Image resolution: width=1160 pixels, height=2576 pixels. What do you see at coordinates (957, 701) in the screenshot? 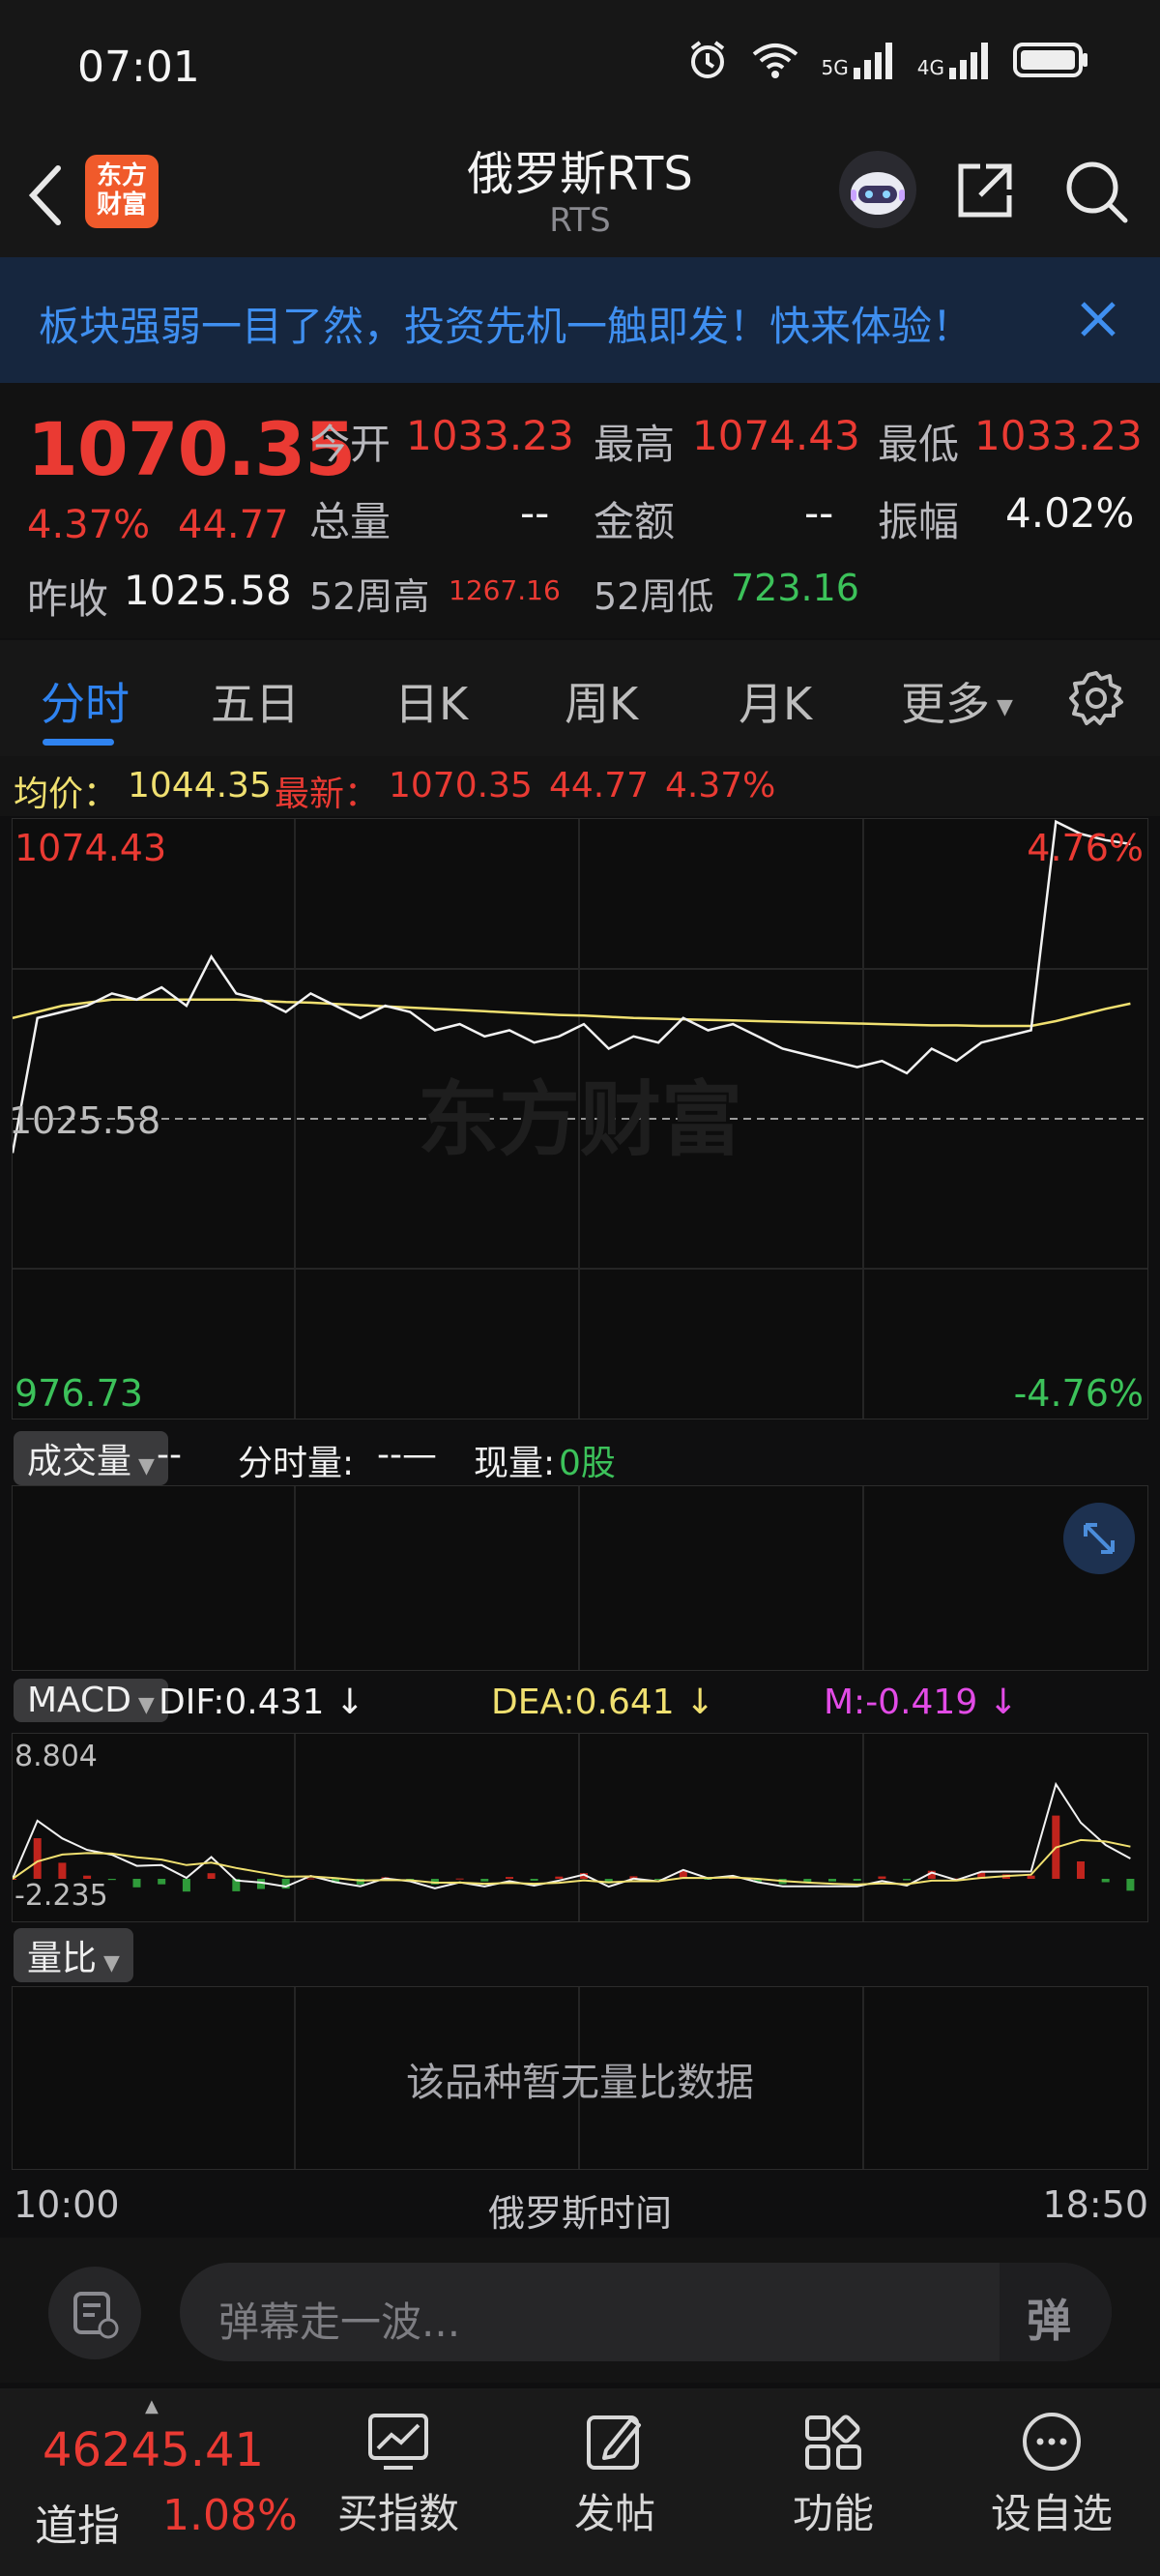
I see `tab-more: 更多 ▼` at bounding box center [957, 701].